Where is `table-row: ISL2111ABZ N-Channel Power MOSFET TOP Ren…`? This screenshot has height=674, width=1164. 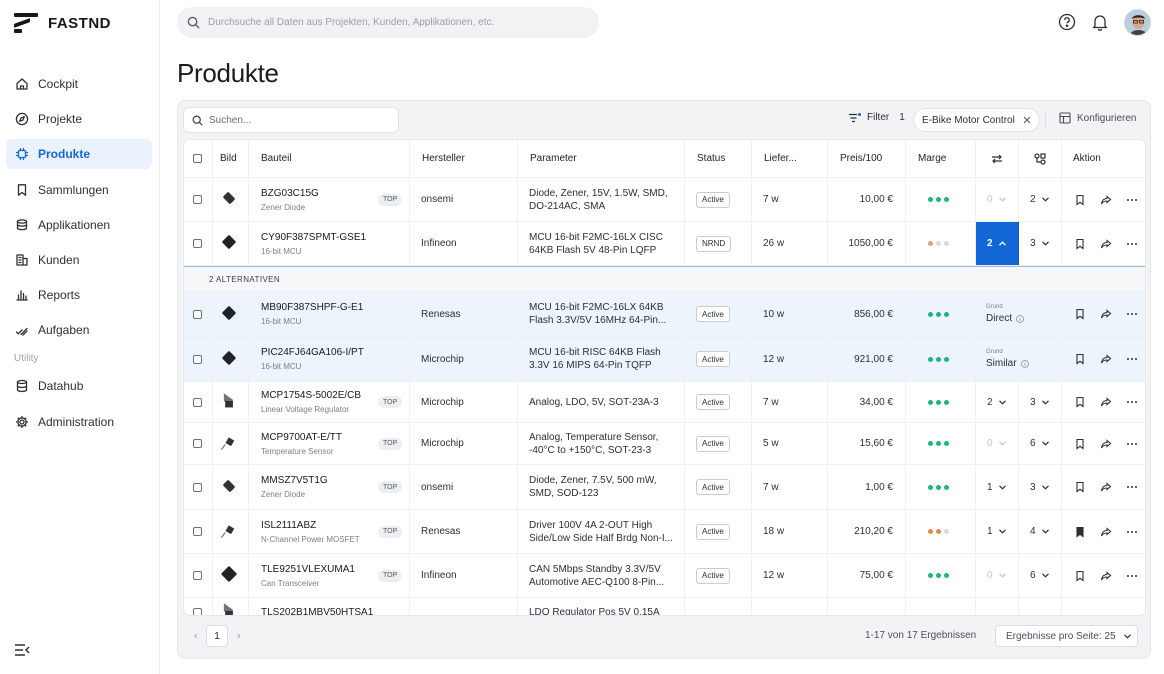 table-row: ISL2111ABZ N-Channel Power MOSFET TOP Ren… is located at coordinates (664, 532).